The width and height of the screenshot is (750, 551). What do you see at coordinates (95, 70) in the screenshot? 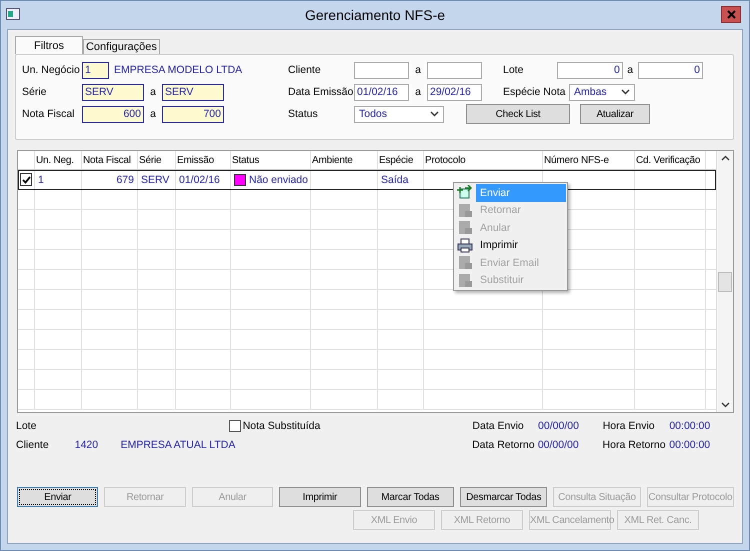
I see `input-field: 1` at bounding box center [95, 70].